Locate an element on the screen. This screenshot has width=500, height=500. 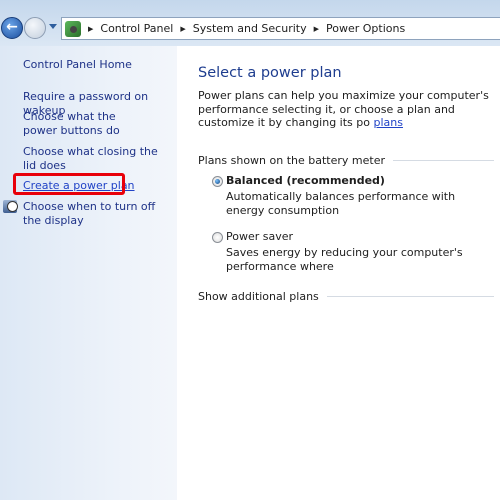
control-panel-icon is located at coordinates (73, 28).